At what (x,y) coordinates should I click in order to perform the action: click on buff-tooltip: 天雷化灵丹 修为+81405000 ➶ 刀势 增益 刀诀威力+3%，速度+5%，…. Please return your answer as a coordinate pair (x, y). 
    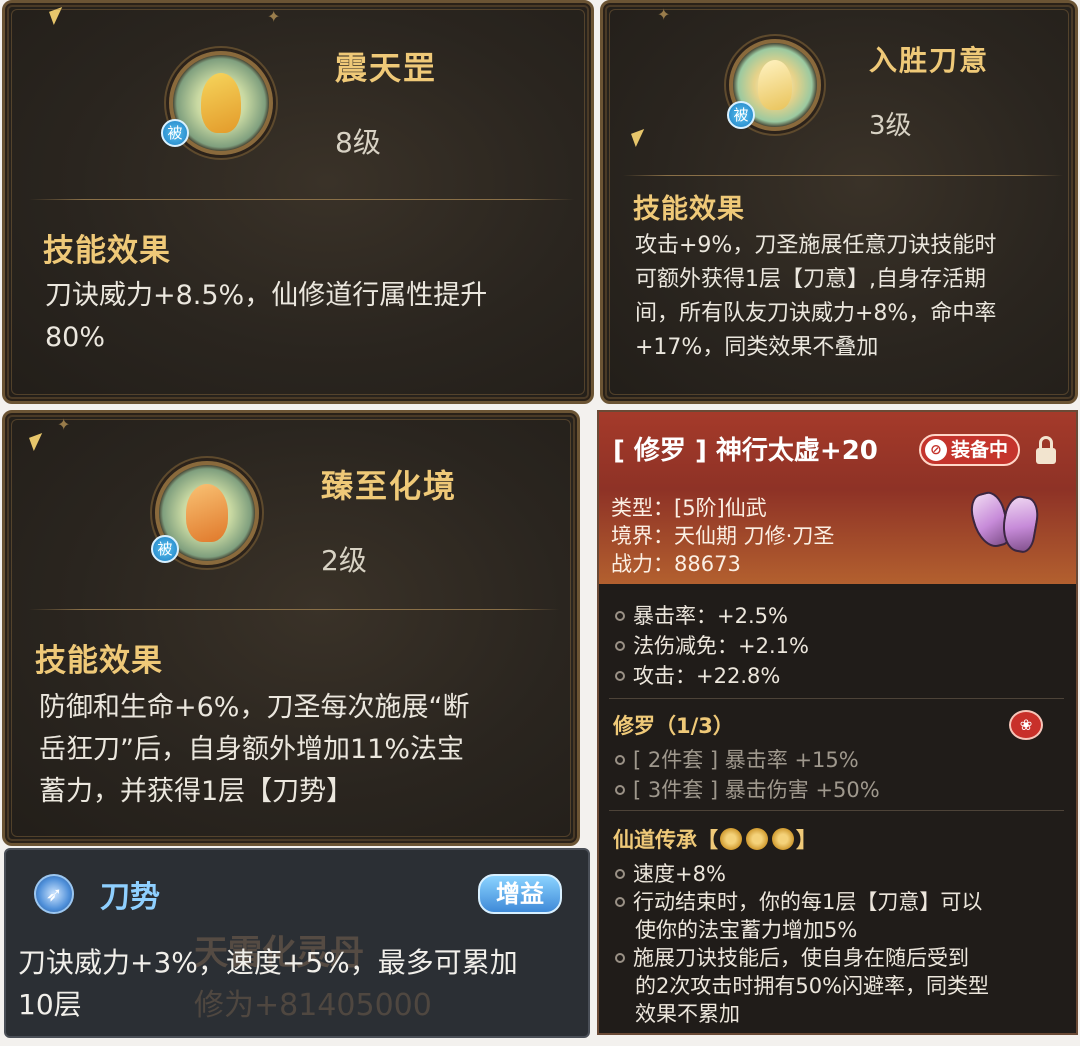
    Looking at the image, I should click on (297, 943).